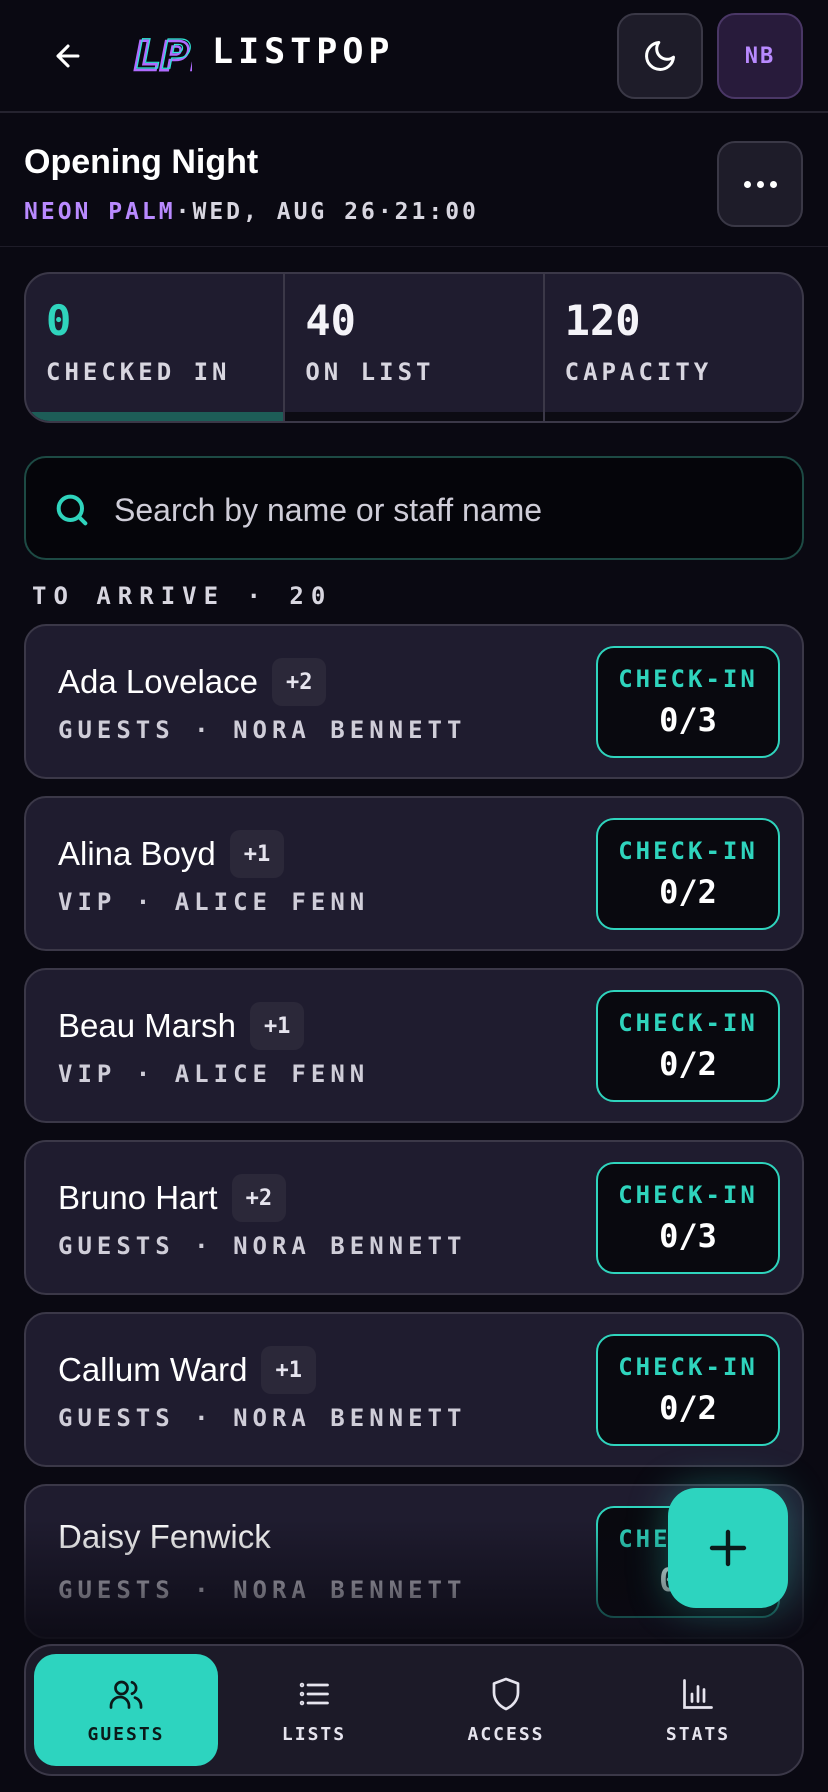  I want to click on stat-value: 120, so click(602, 320).